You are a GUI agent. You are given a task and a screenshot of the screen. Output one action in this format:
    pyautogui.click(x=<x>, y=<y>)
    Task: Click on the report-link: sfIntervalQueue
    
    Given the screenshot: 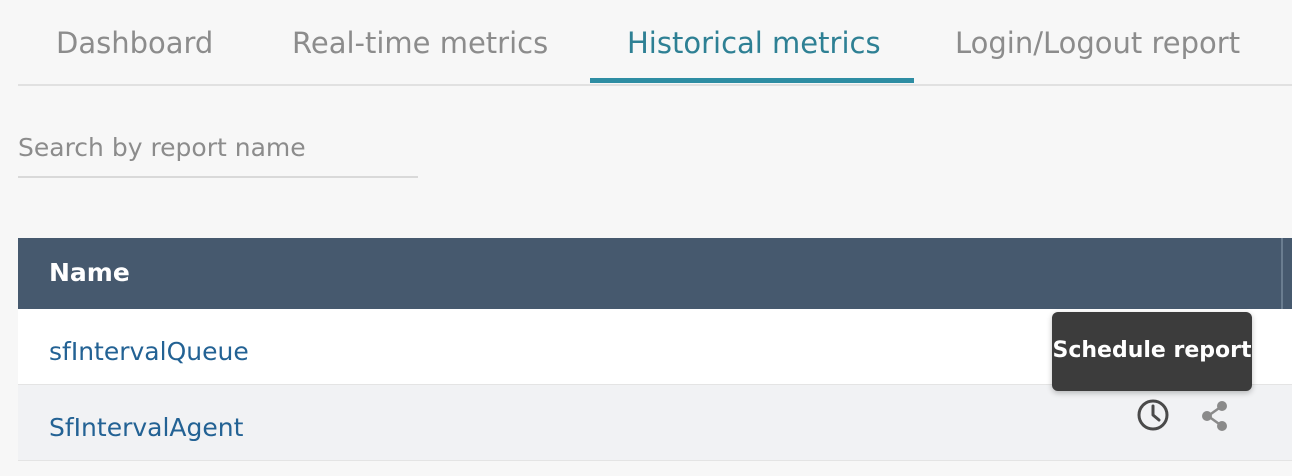 What is the action you would take?
    pyautogui.click(x=149, y=351)
    